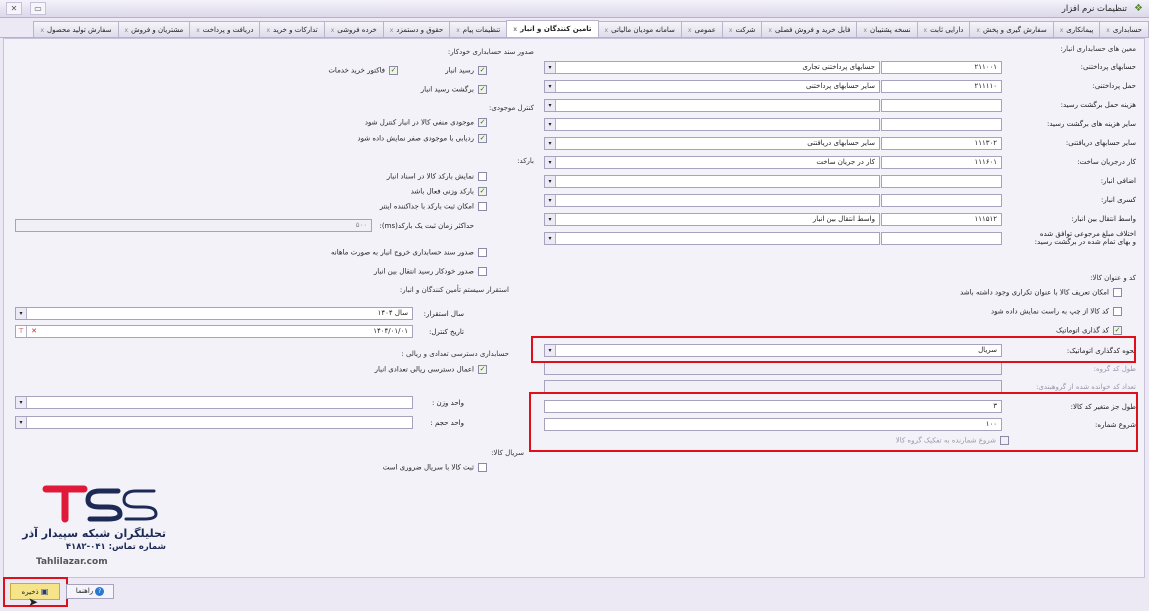  What do you see at coordinates (643, 30) in the screenshot?
I see `tab-label: سامانه مودیان مالیاتی` at bounding box center [643, 30].